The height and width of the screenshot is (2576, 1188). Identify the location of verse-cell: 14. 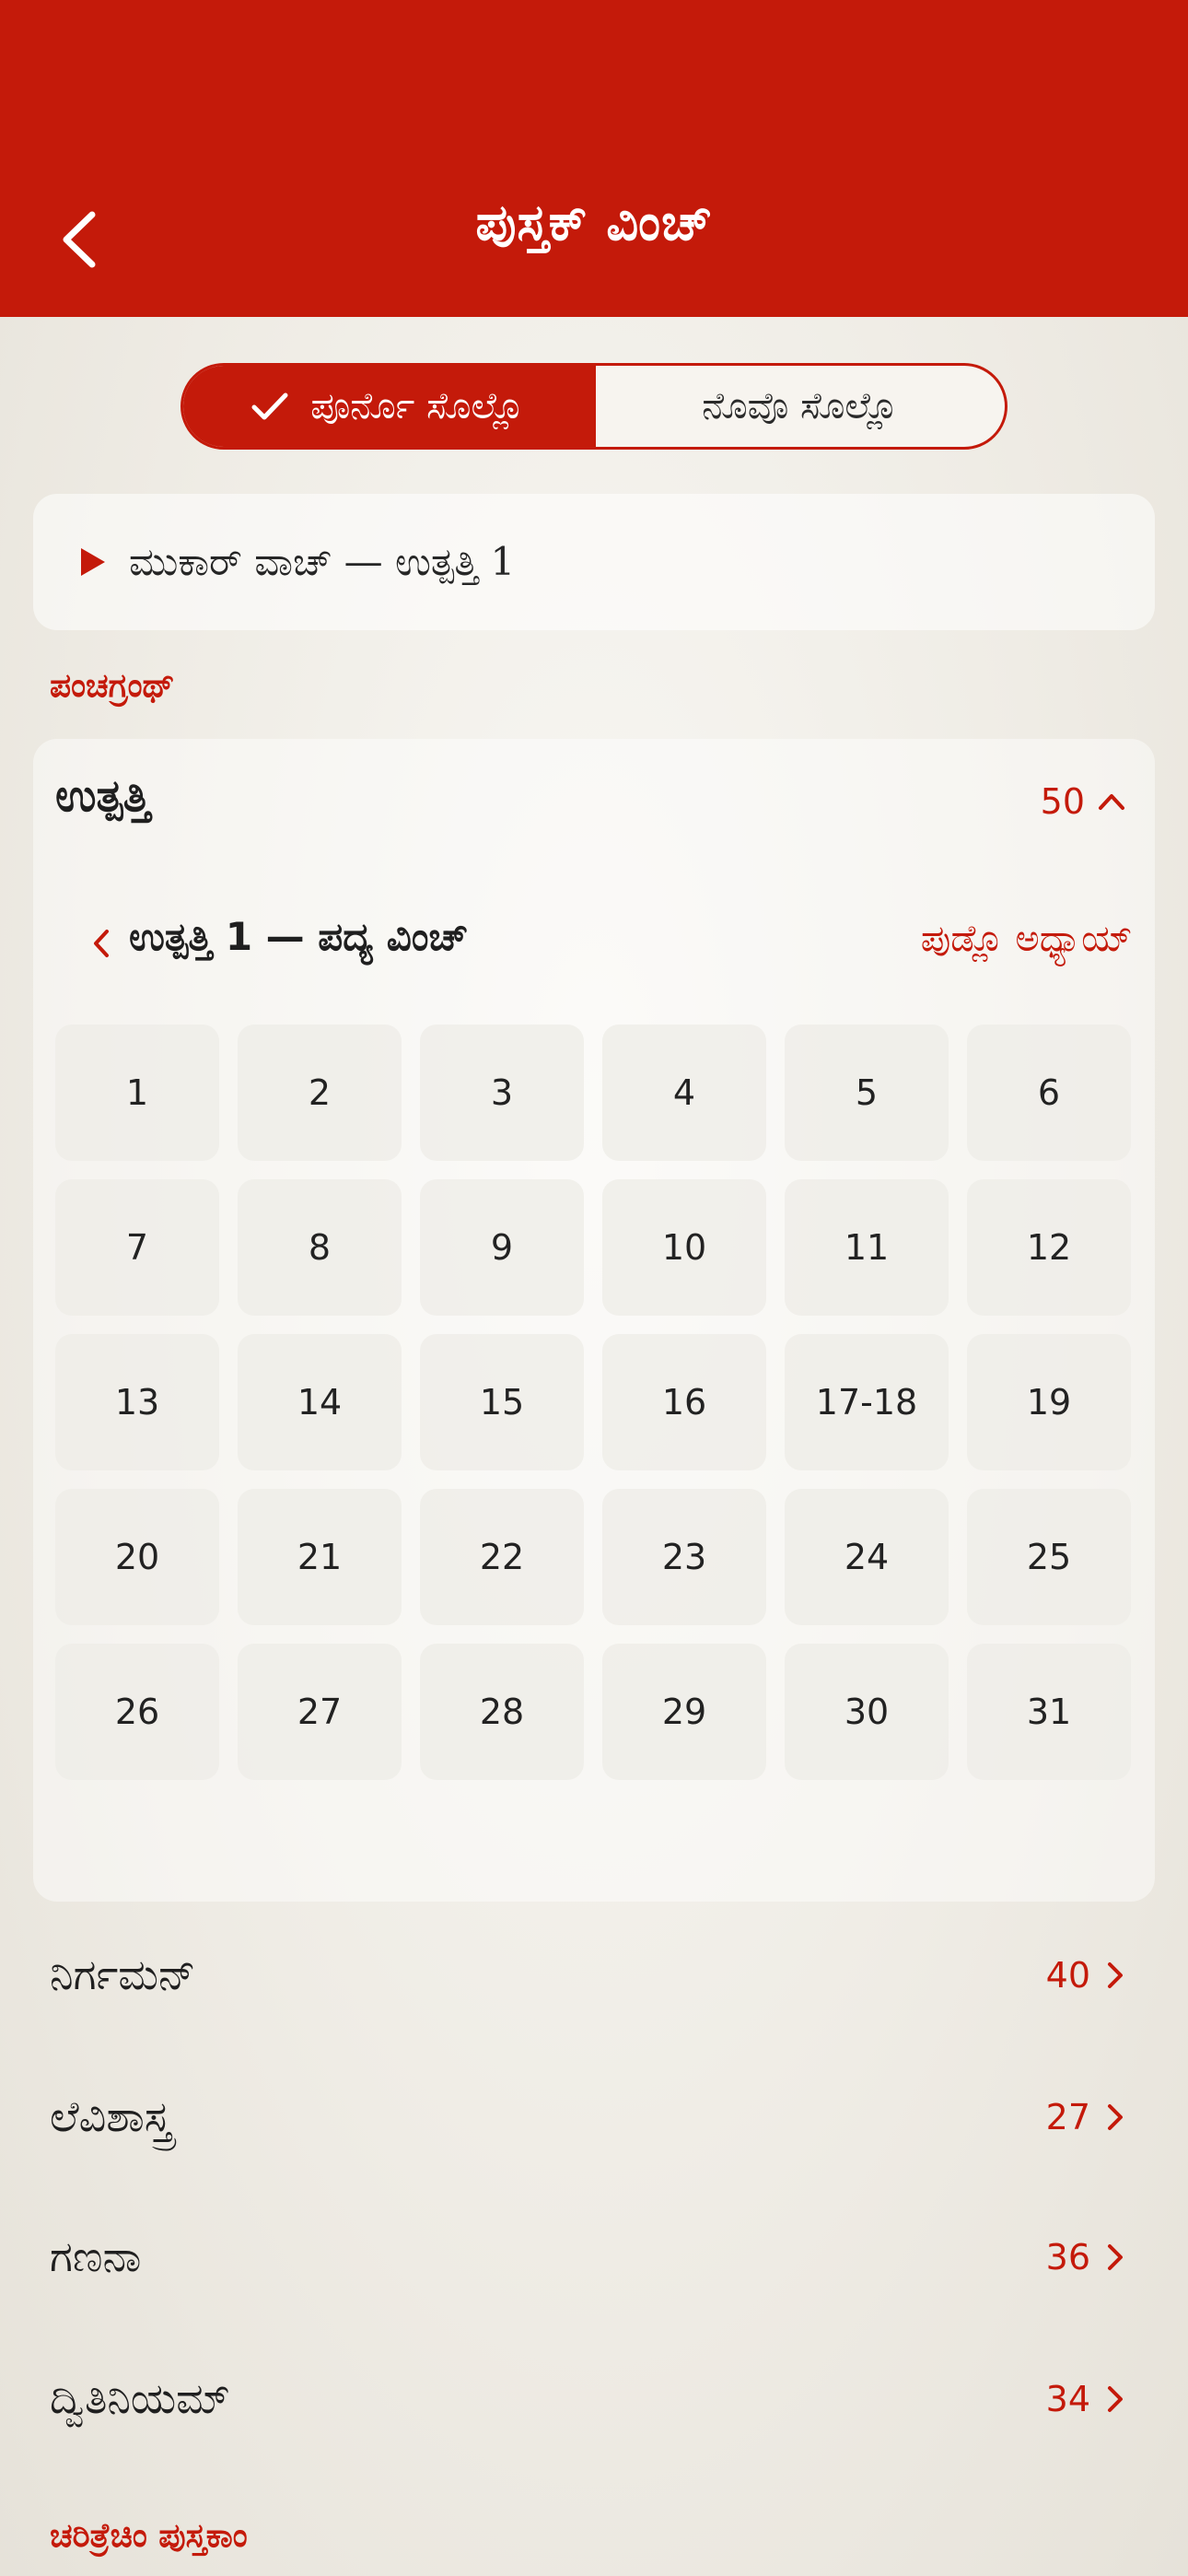
(320, 1402).